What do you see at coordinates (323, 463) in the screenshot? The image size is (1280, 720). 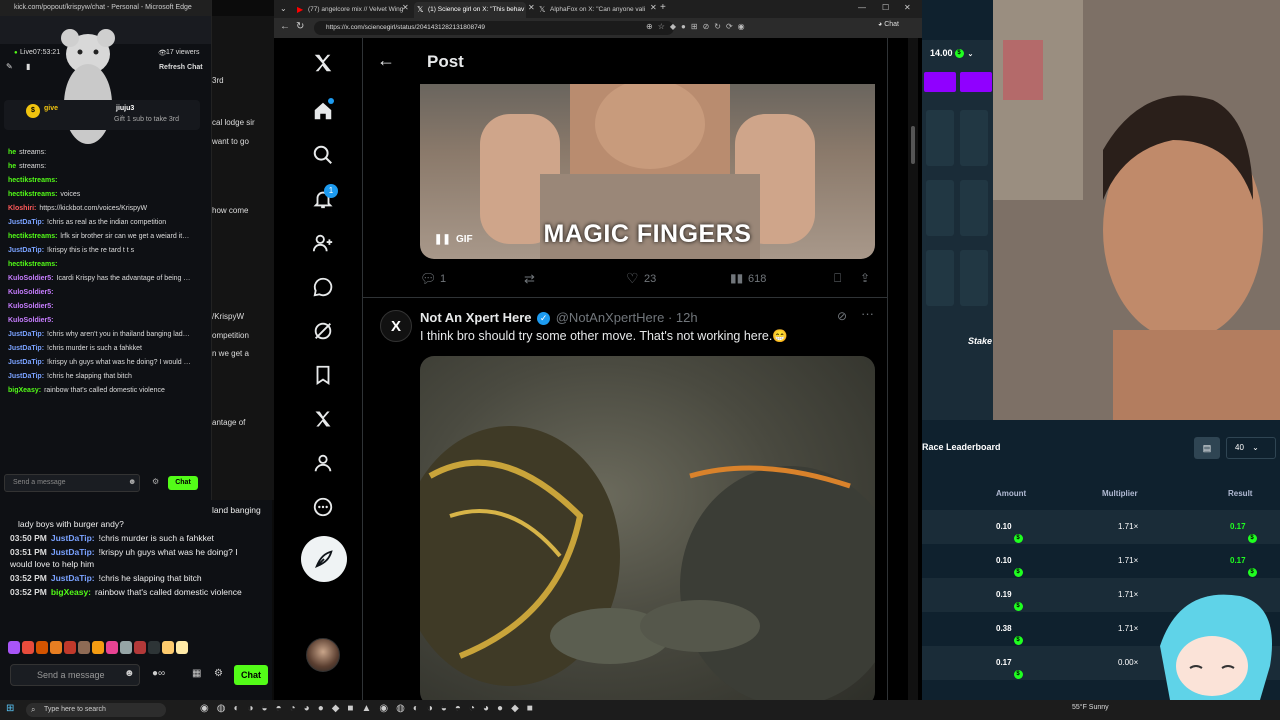 I see `profile-icon` at bounding box center [323, 463].